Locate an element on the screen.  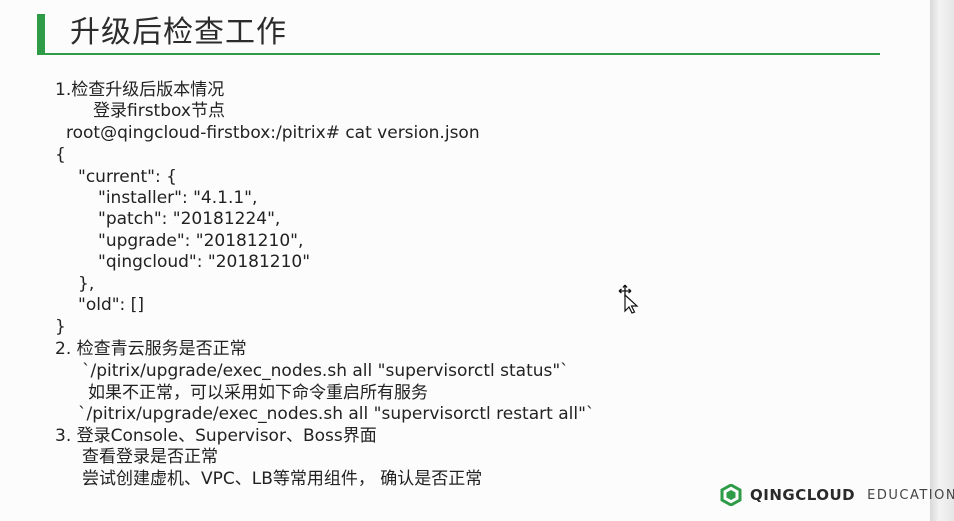
json-current-key: "current": { is located at coordinates (127, 177).